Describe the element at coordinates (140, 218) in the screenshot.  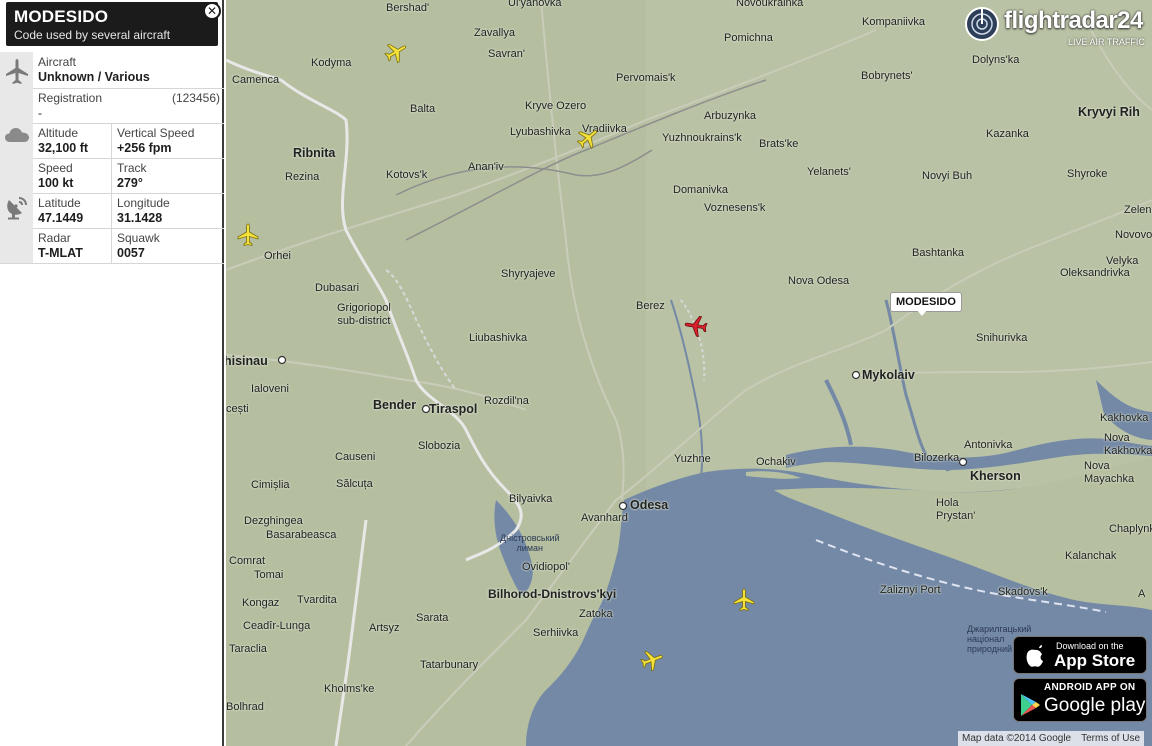
I see `longitude-value: 31.1428` at that location.